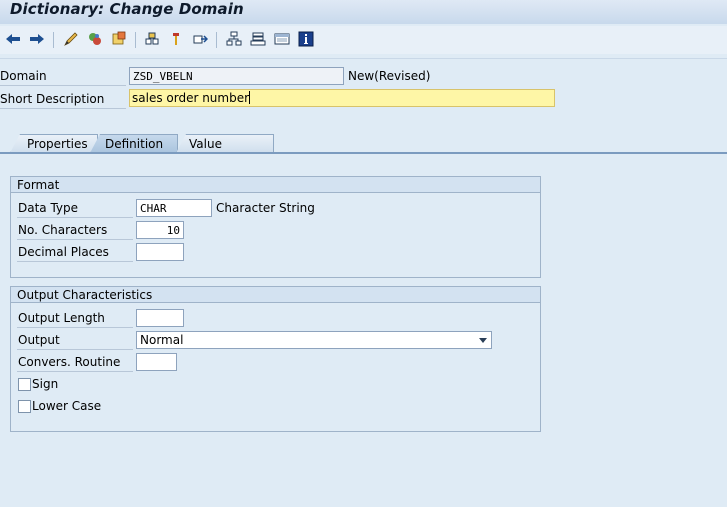 This screenshot has width=727, height=507. What do you see at coordinates (363, 40) in the screenshot?
I see `application-toolbar` at bounding box center [363, 40].